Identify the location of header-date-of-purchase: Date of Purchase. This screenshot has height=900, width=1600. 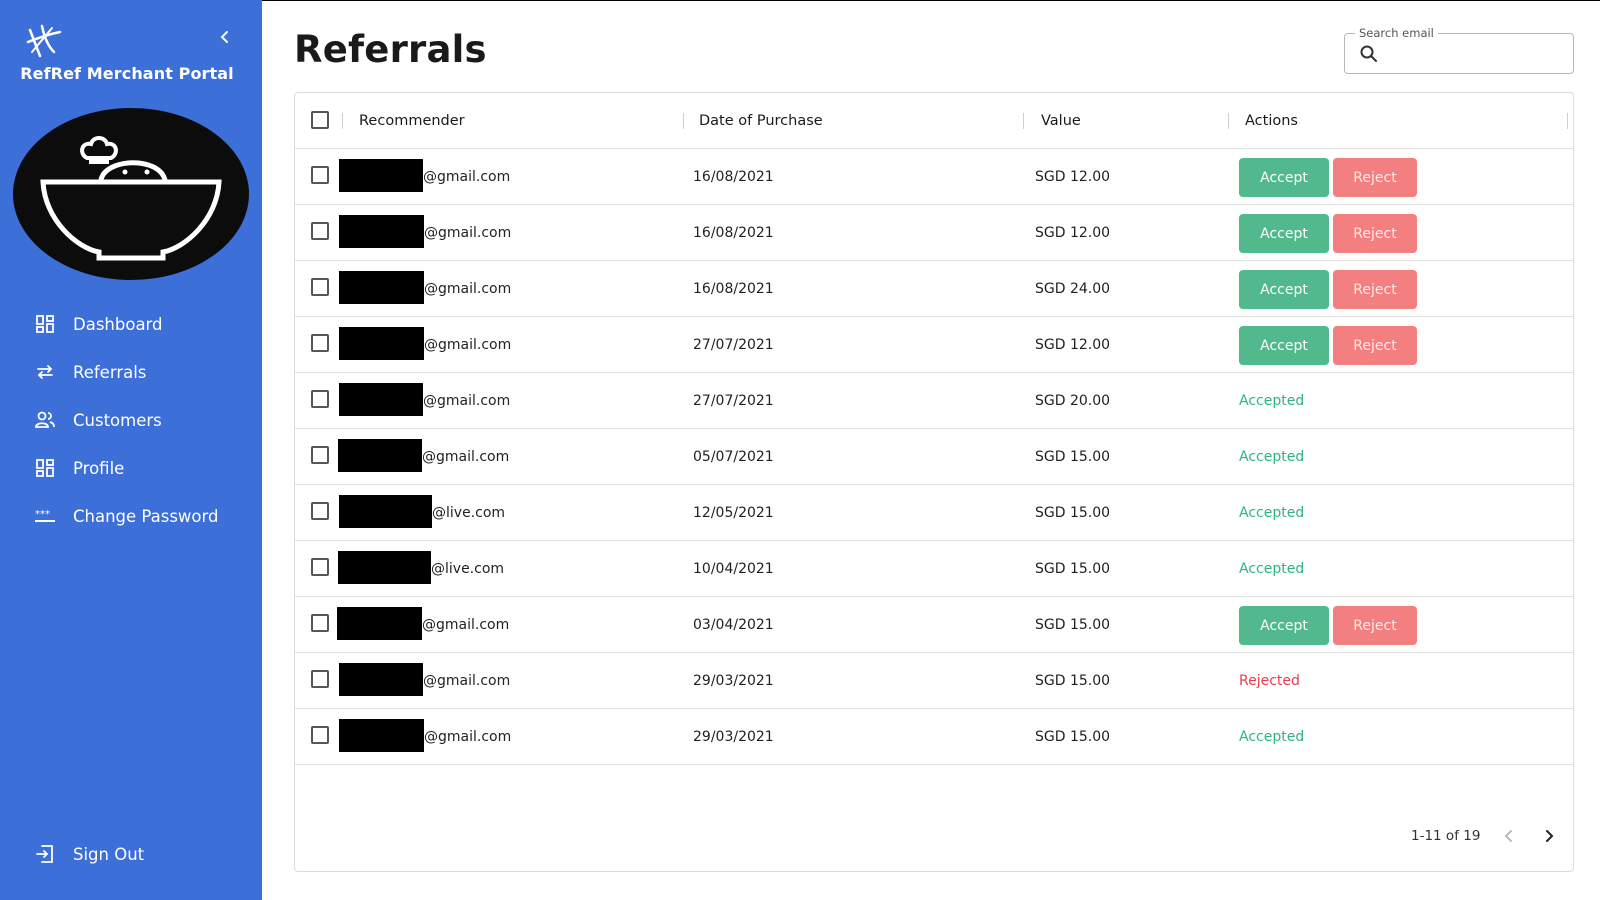
(761, 121).